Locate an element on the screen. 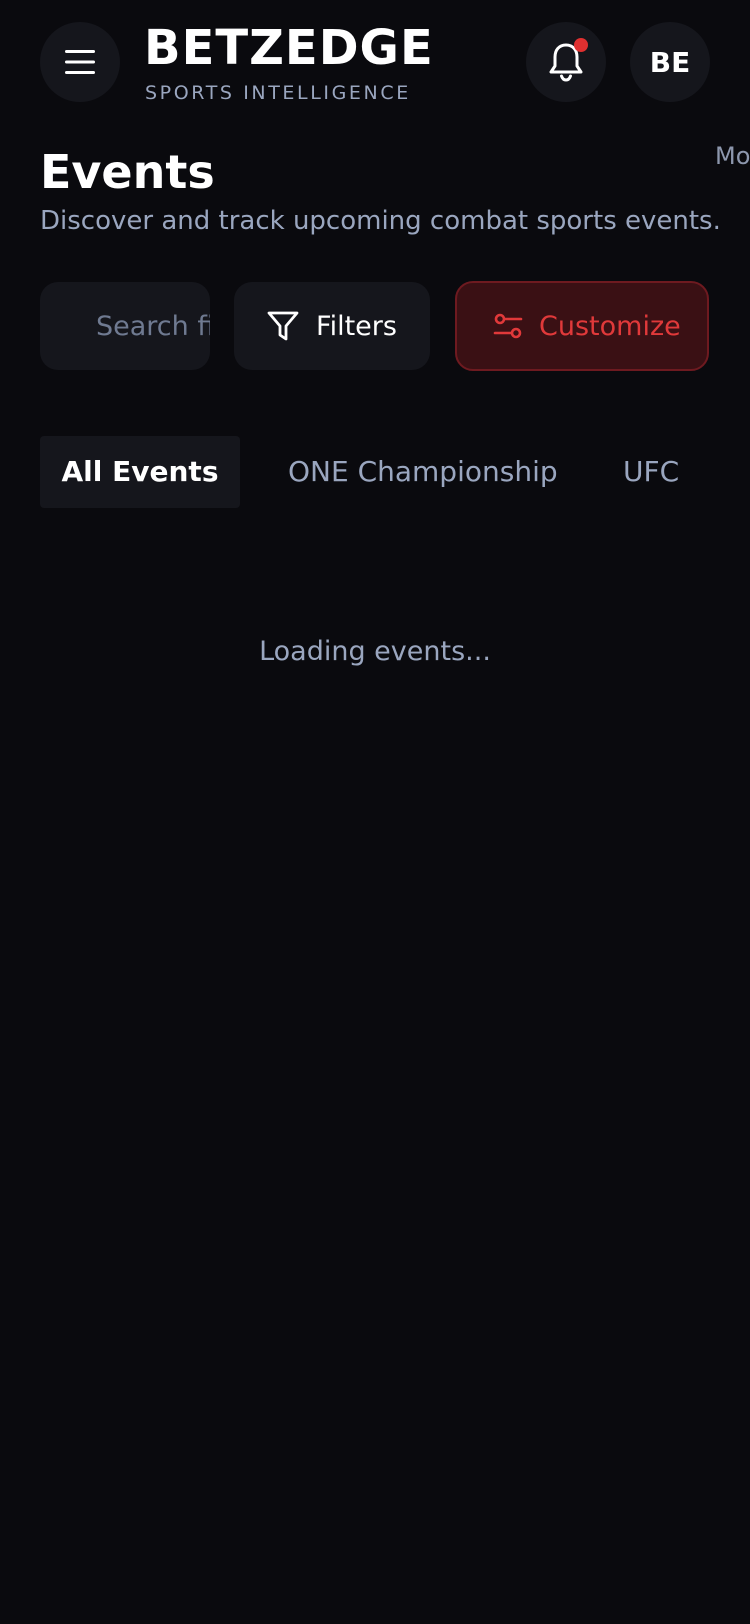 The image size is (750, 1624). brand-tagline: SPORTS INTELLIGENCE is located at coordinates (278, 93).